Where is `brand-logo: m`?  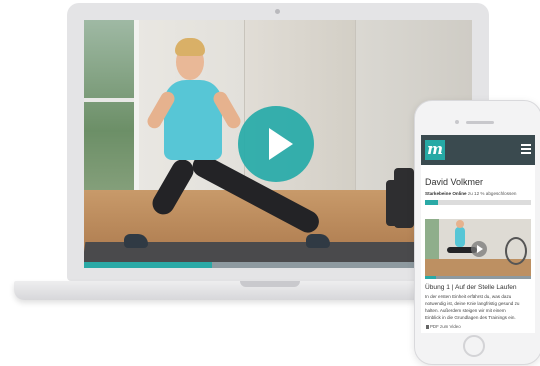 brand-logo: m is located at coordinates (435, 150).